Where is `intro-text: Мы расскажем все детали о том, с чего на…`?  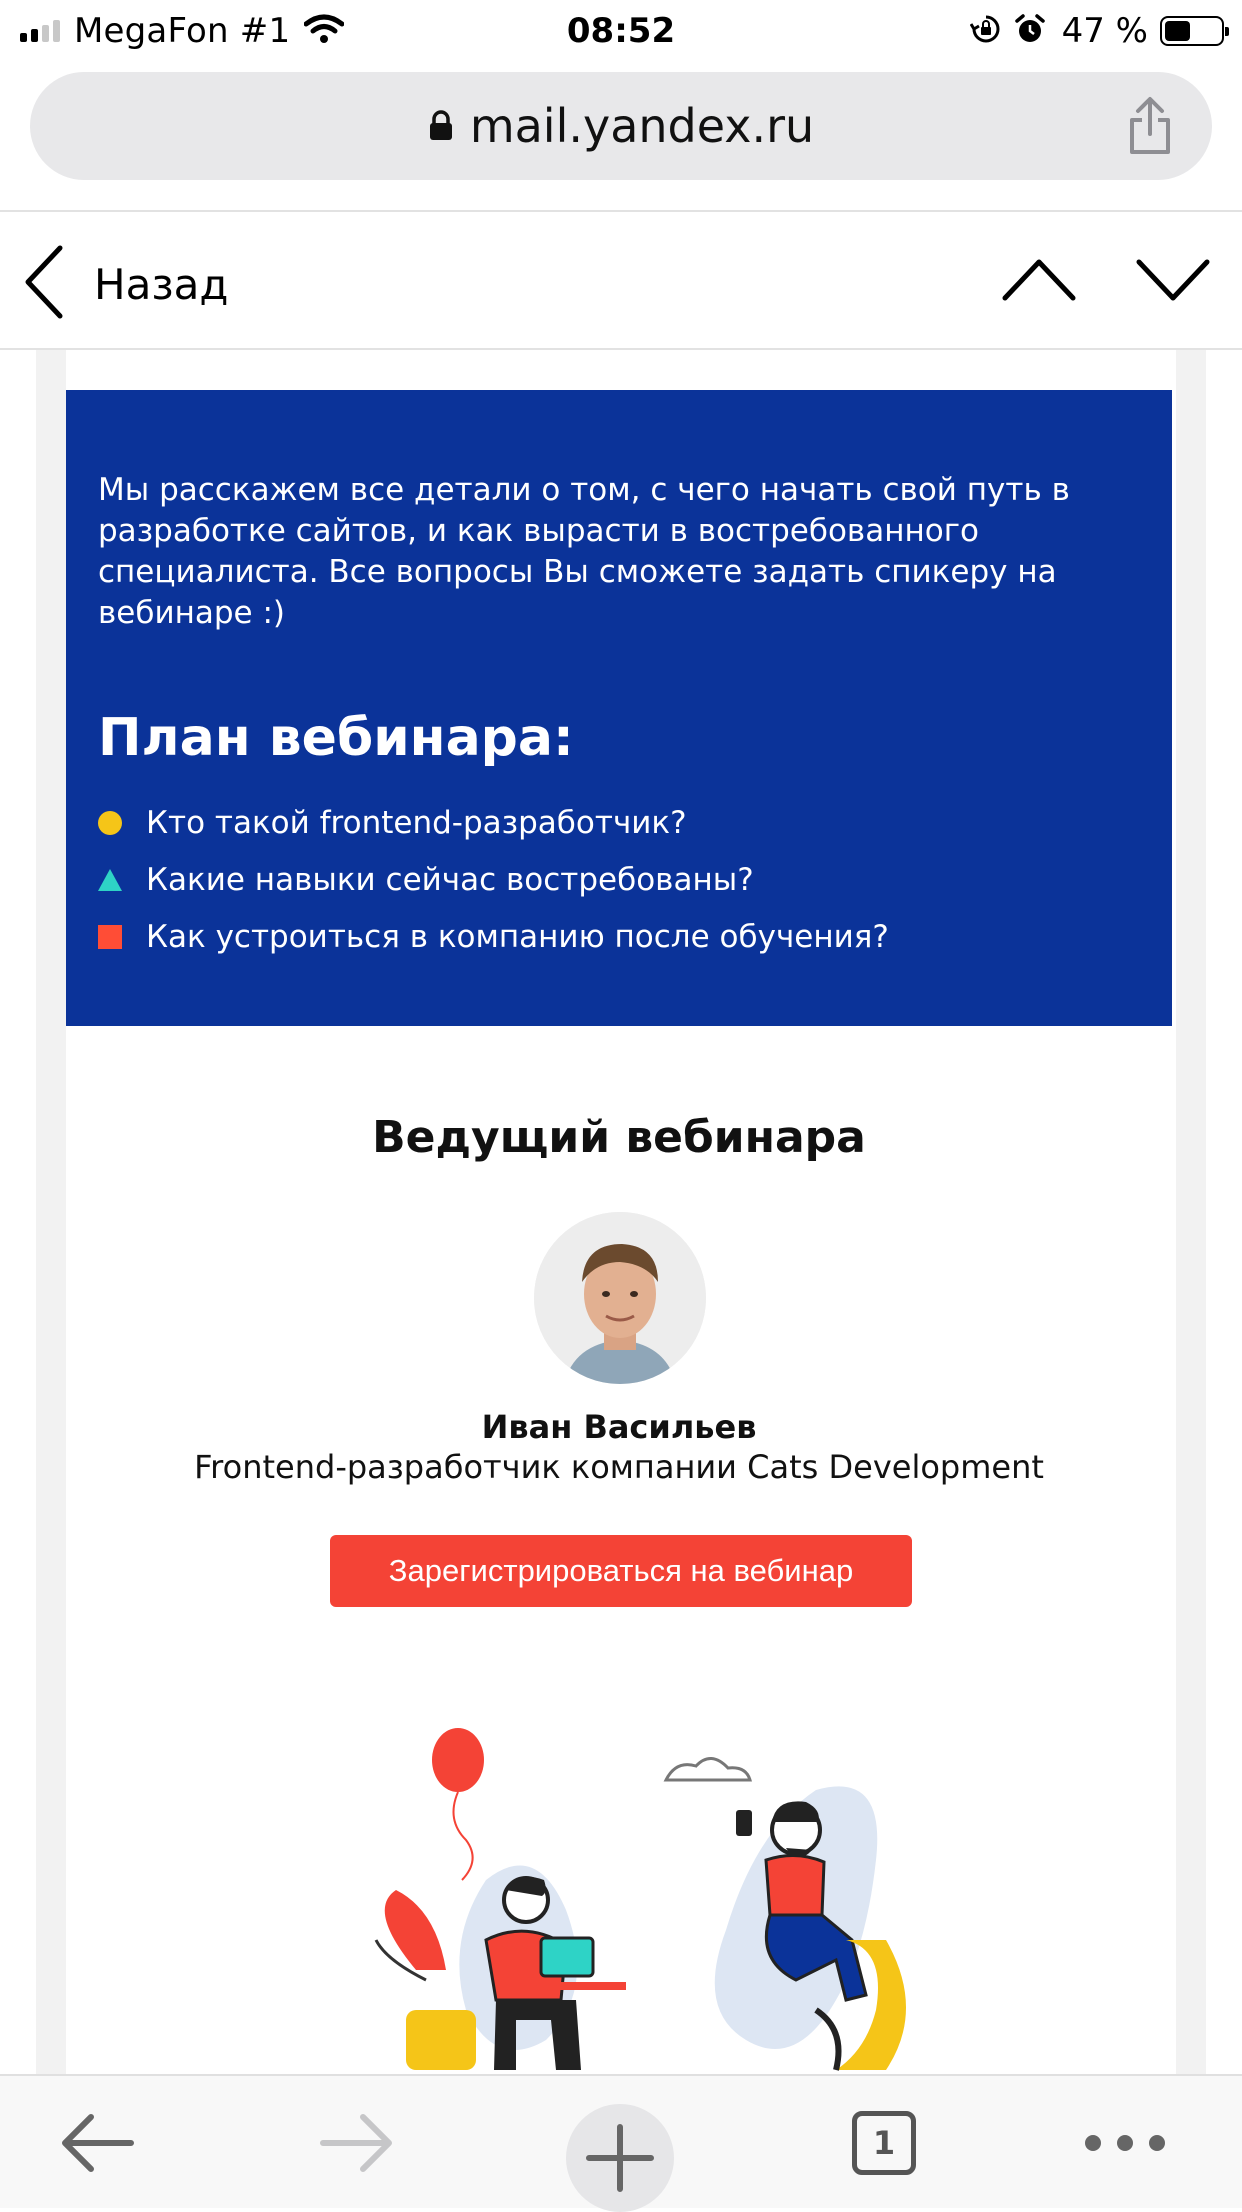
intro-text: Мы расскажем все детали о том, с чего на… is located at coordinates (584, 551).